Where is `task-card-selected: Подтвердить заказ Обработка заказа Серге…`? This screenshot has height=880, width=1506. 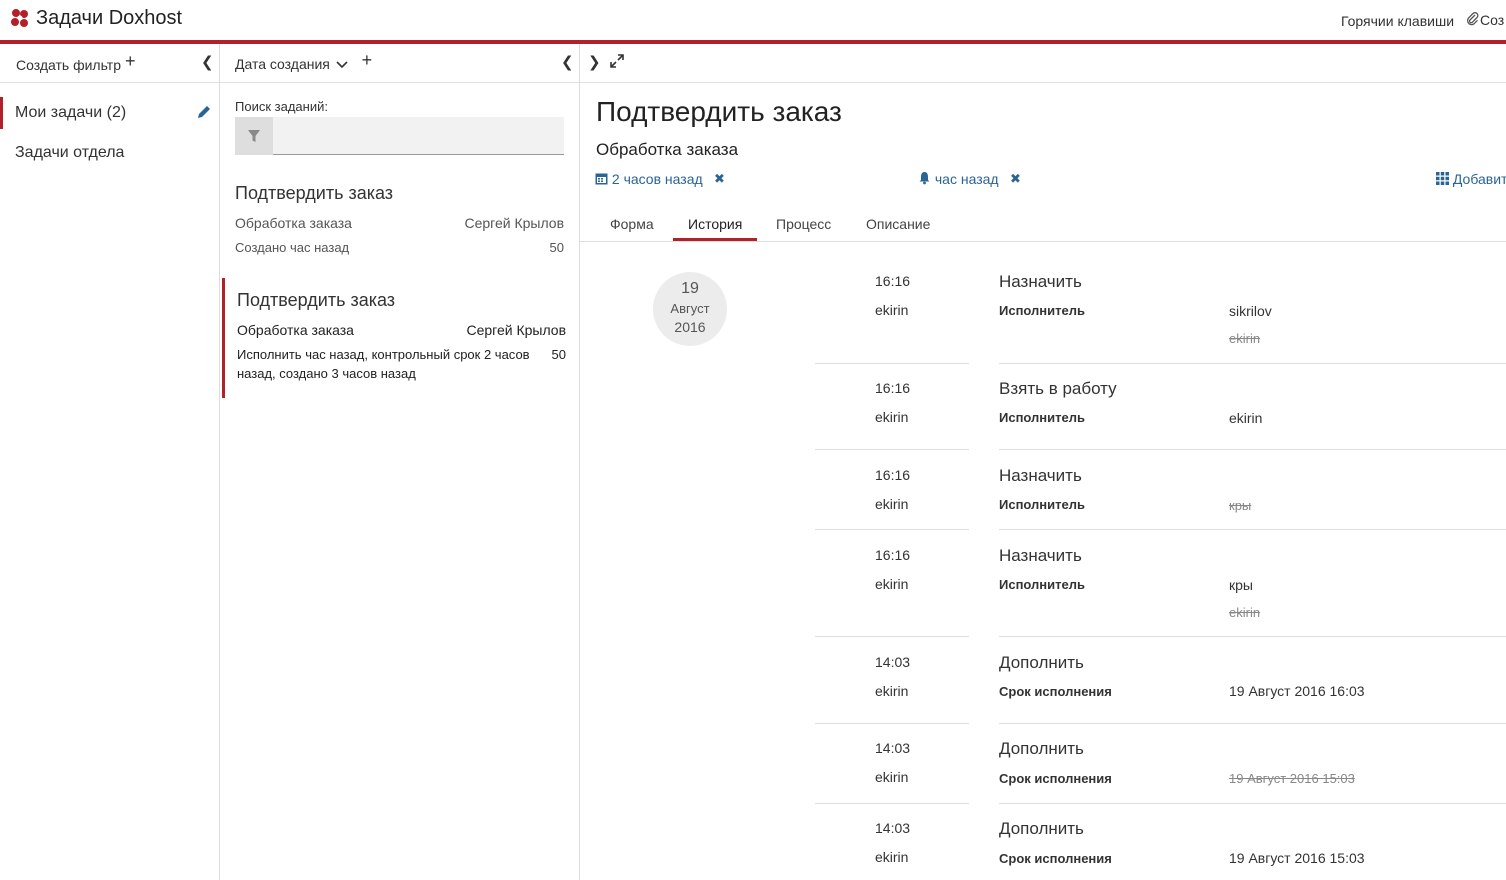 task-card-selected: Подтвердить заказ Обработка заказа Серге… is located at coordinates (401, 338).